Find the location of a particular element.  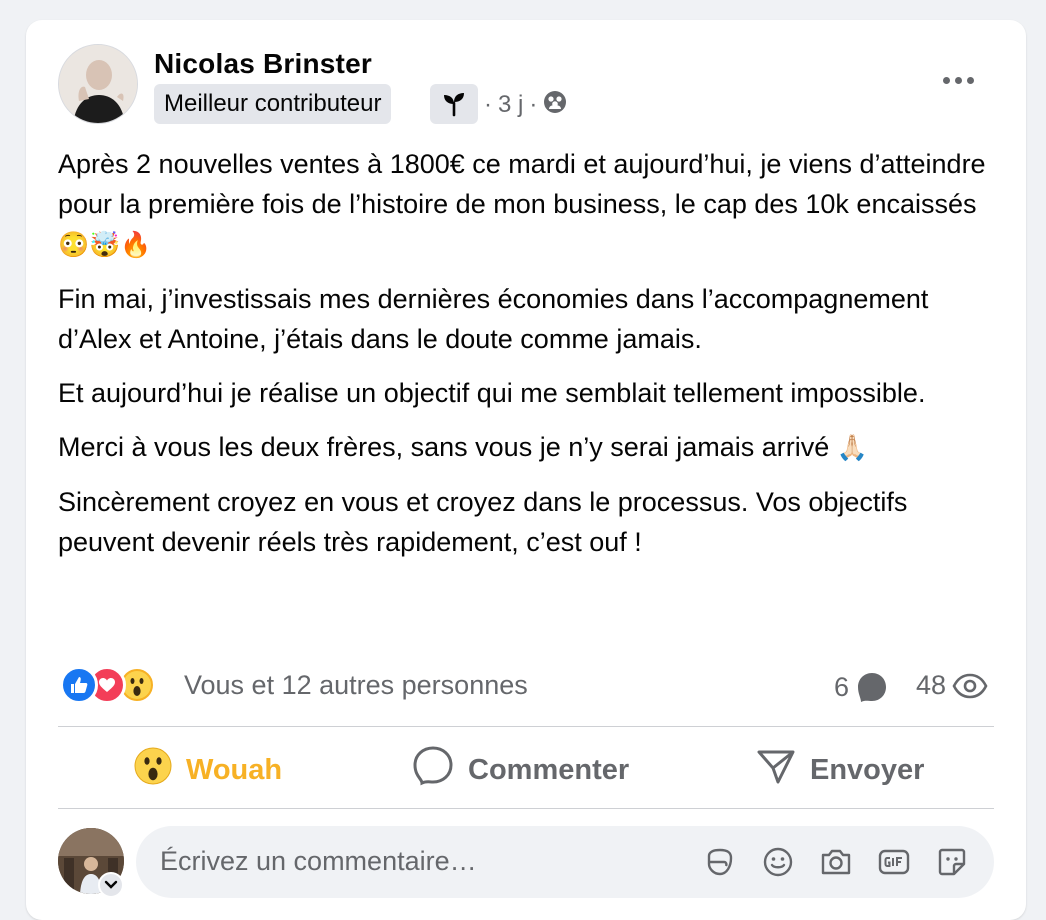

paragraph-emoji: 🙏🏻 is located at coordinates (852, 448).